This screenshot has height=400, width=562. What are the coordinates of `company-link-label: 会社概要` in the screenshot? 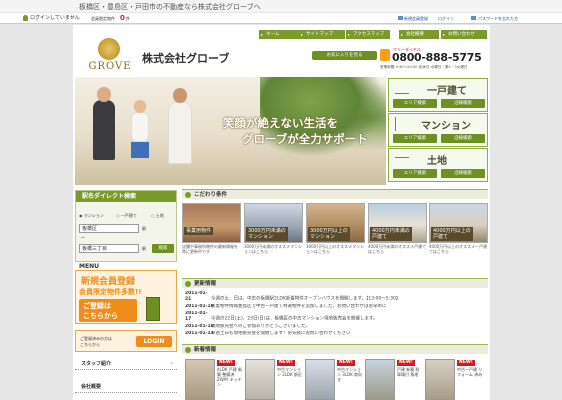 It's located at (91, 387).